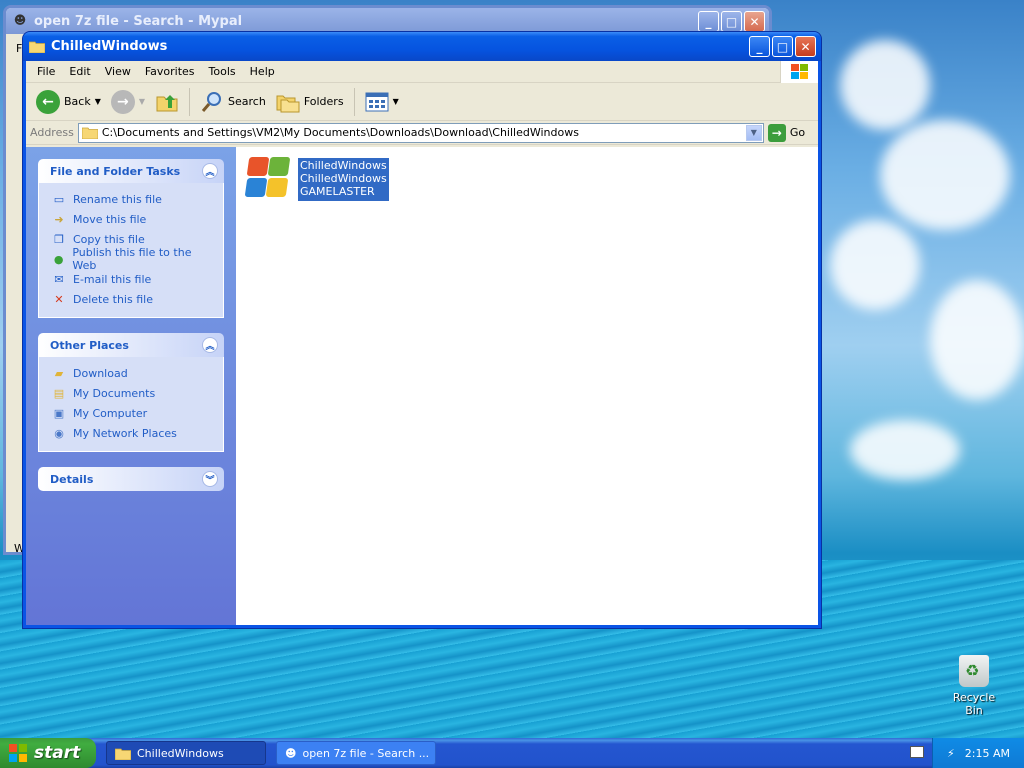 This screenshot has height=768, width=1024. What do you see at coordinates (422, 102) in the screenshot?
I see `toolbar: ← Back ▼ → ▼ Search Folders ▼` at bounding box center [422, 102].